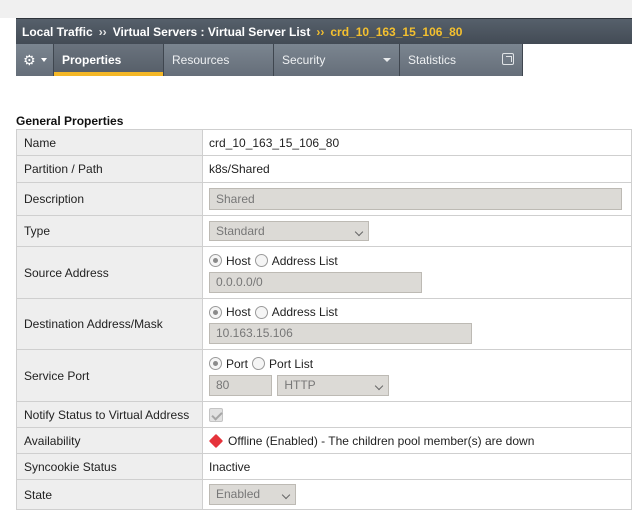 This screenshot has height=522, width=632. I want to click on source-address-input: 0.0.0.0/0, so click(315, 282).